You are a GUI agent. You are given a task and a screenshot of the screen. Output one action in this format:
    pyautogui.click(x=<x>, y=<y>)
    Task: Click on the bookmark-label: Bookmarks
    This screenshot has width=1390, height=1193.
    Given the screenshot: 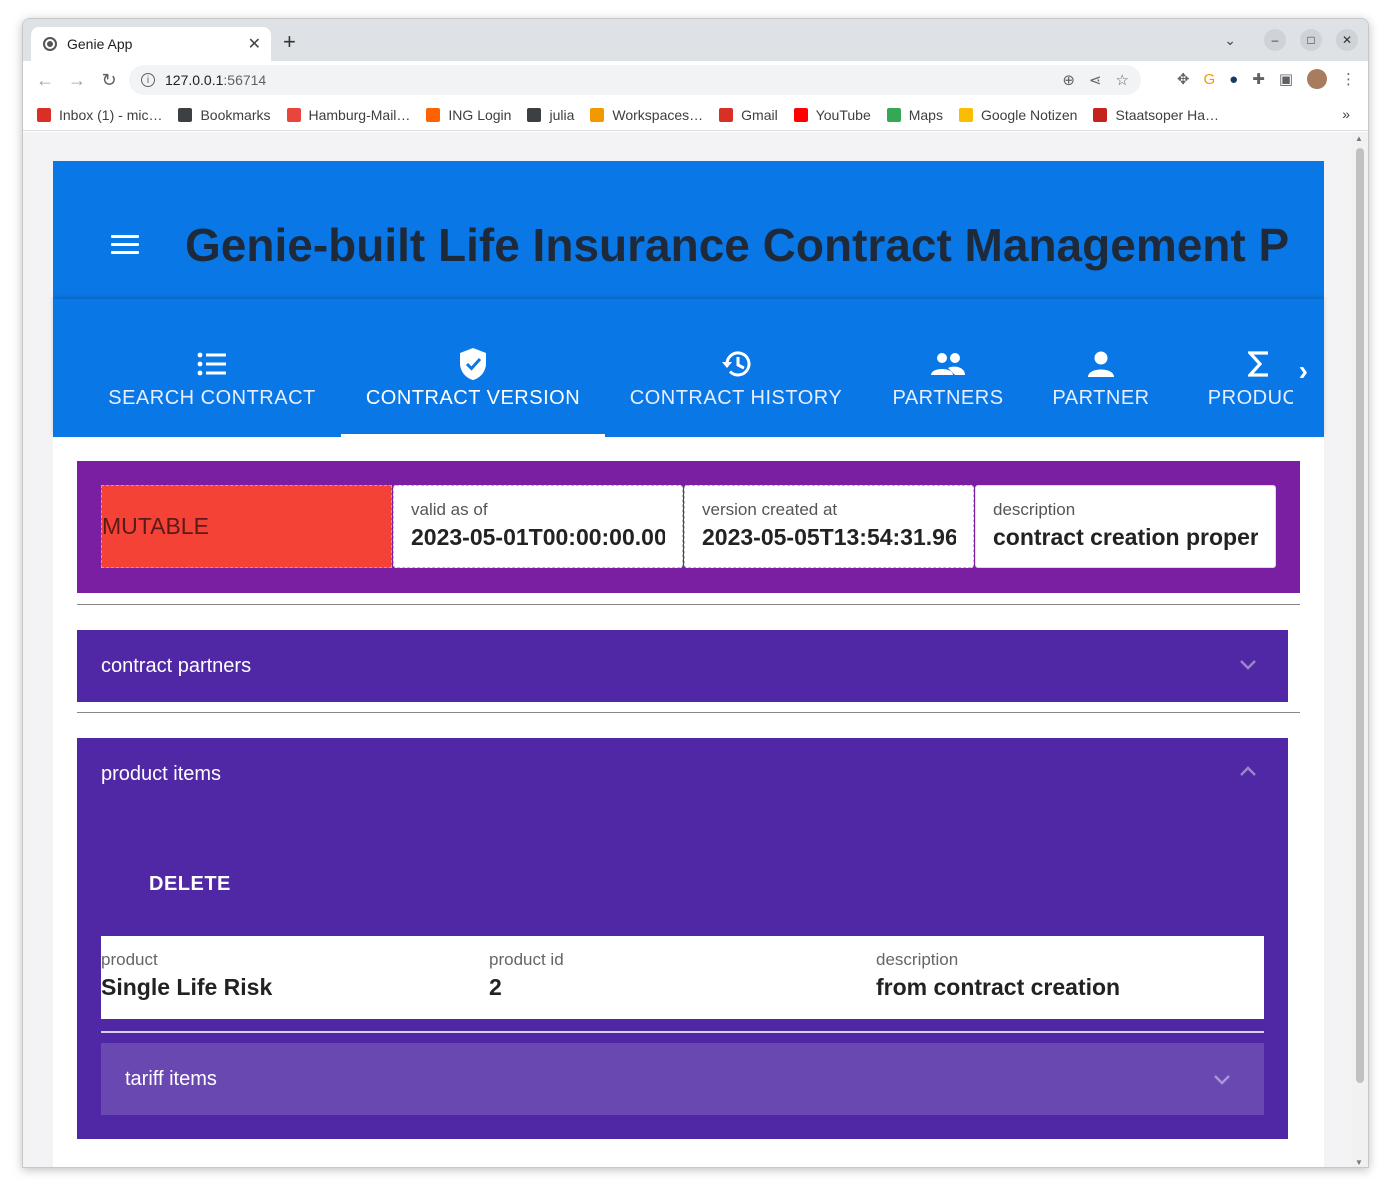 What is the action you would take?
    pyautogui.click(x=235, y=114)
    